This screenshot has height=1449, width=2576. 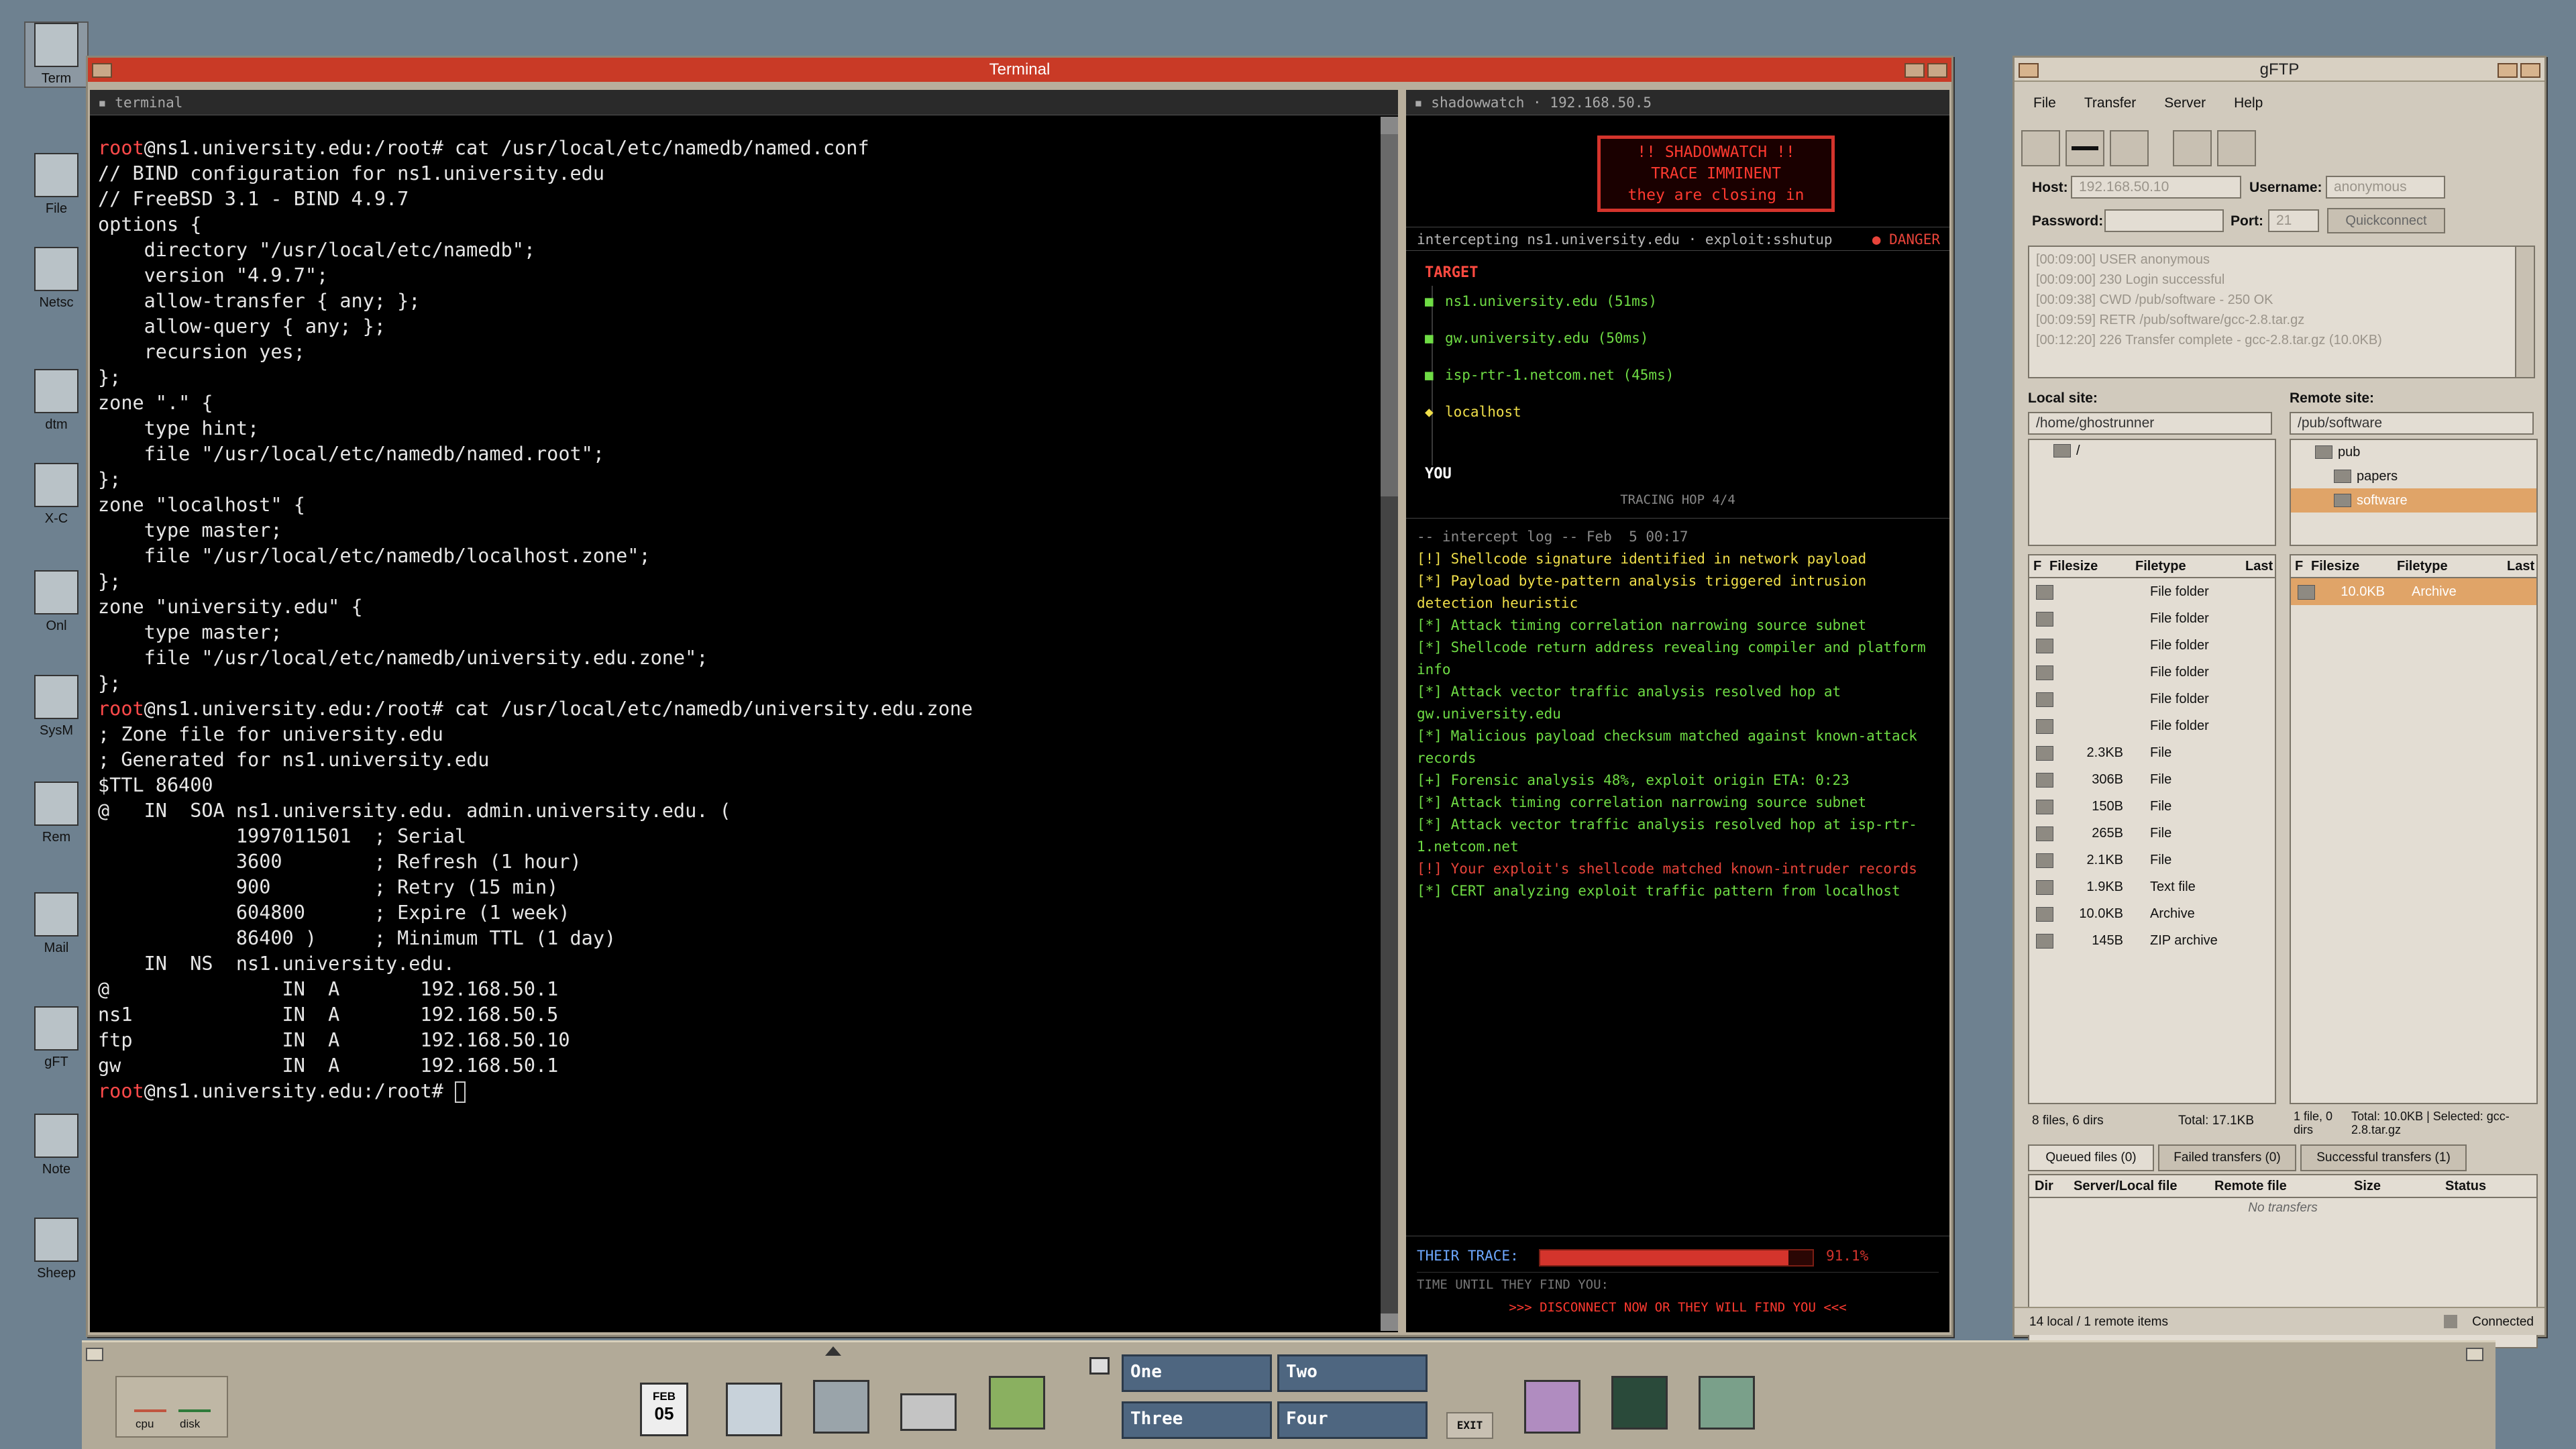 What do you see at coordinates (2045, 102) in the screenshot?
I see `menu-file: File` at bounding box center [2045, 102].